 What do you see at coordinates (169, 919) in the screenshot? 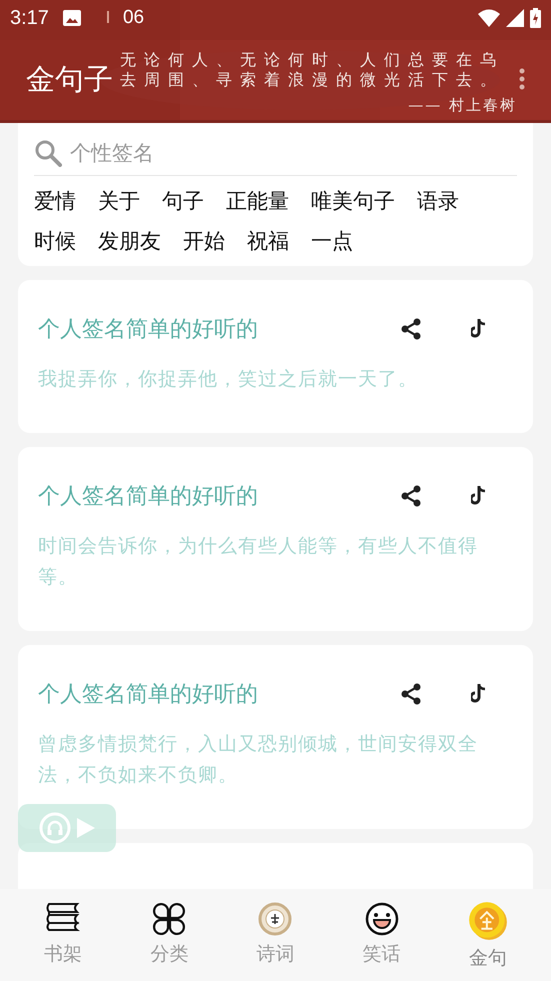
I see `grid-icon` at bounding box center [169, 919].